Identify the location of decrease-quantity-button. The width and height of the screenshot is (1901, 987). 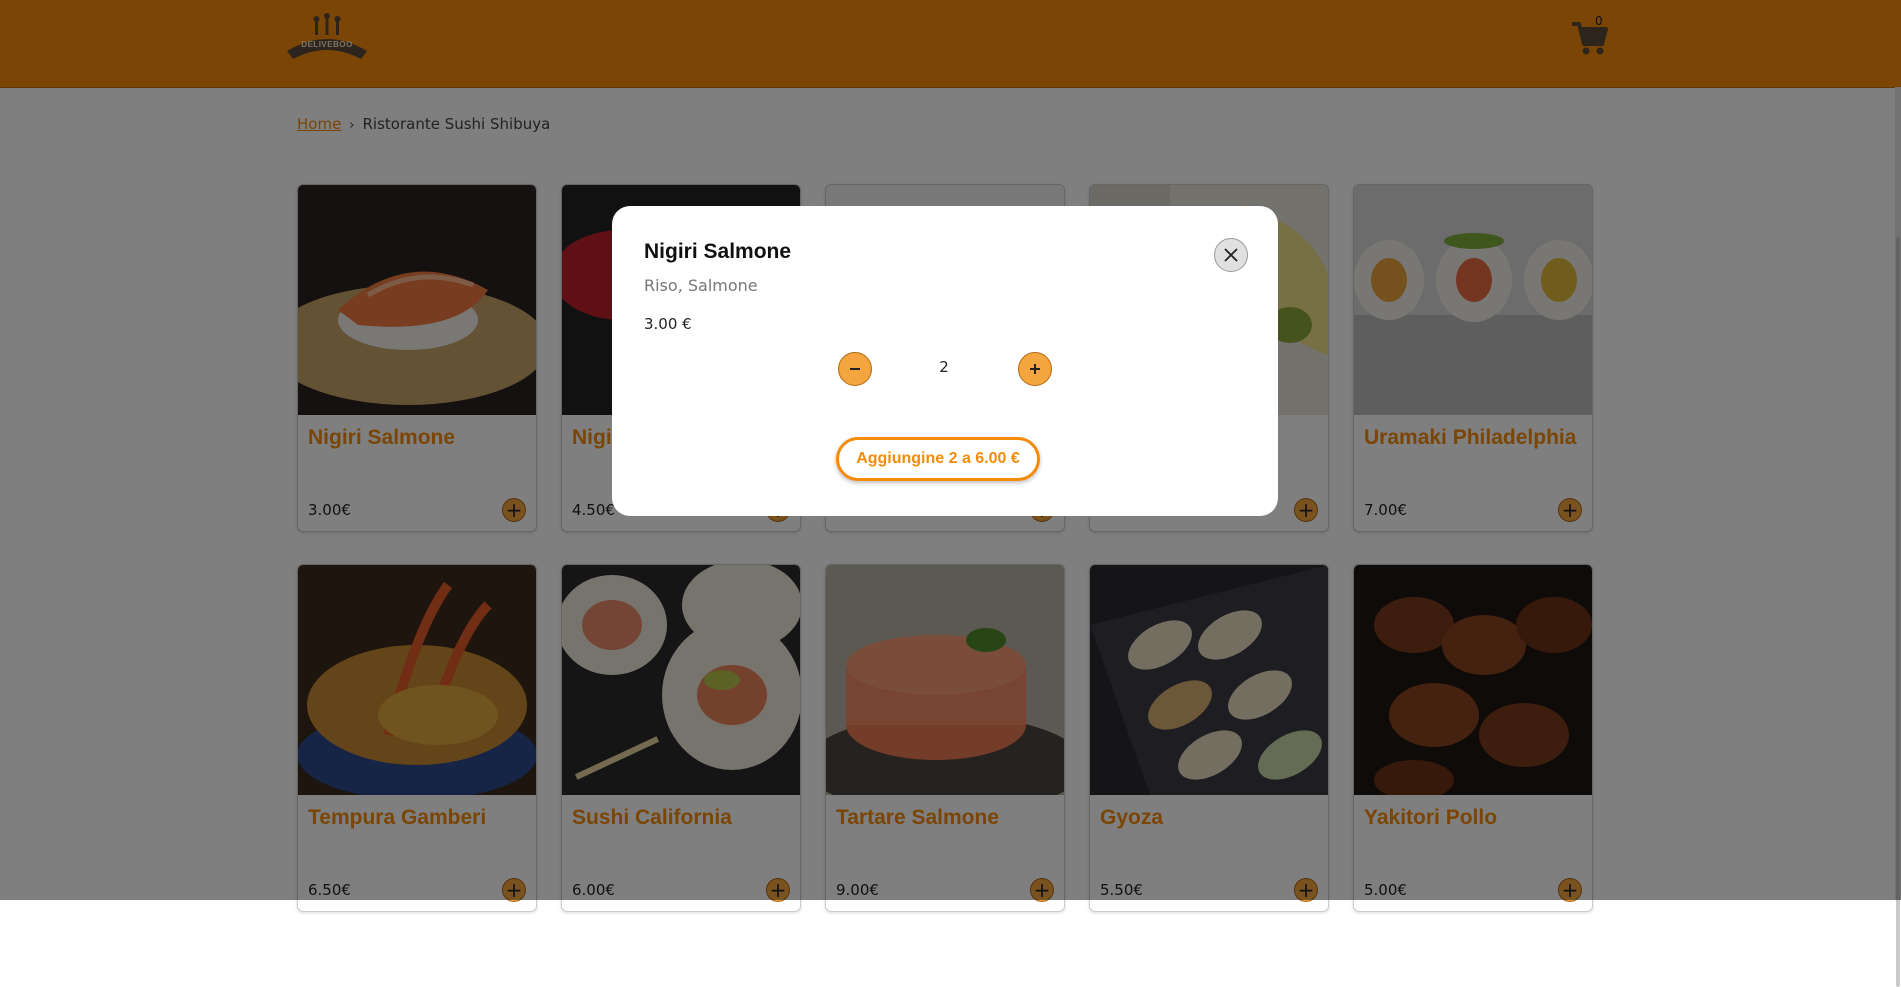
(855, 369).